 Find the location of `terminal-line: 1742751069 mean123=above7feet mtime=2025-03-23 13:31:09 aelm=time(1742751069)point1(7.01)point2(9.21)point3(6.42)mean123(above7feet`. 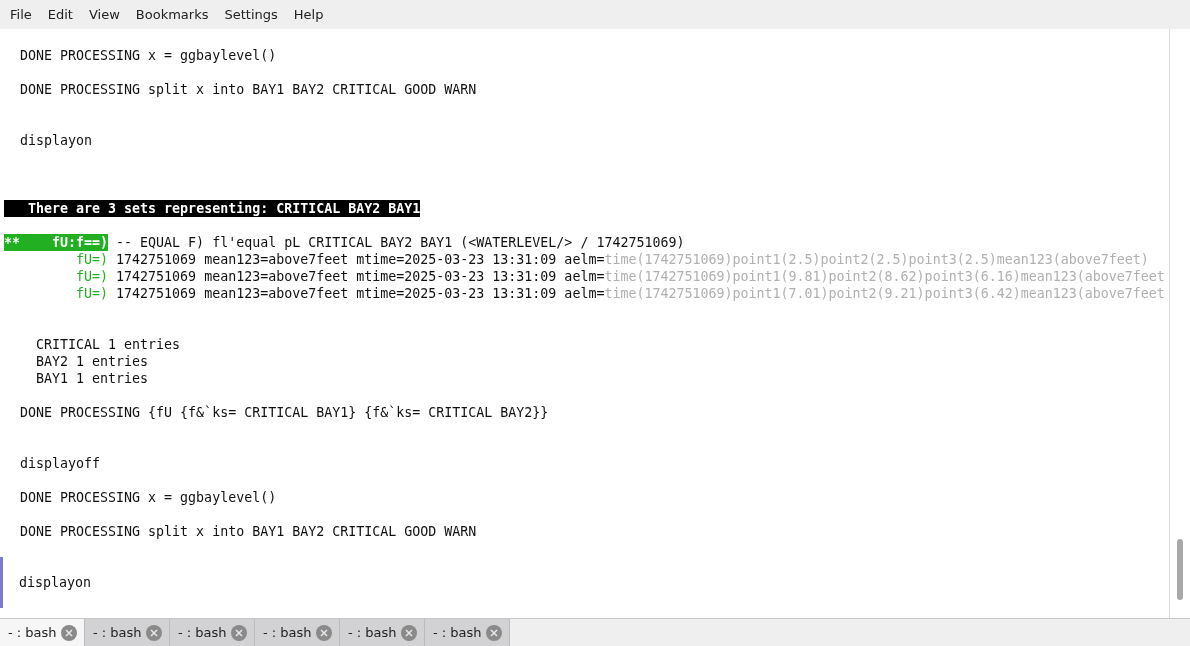

terminal-line: 1742751069 mean123=above7feet mtime=2025-03-23 13:31:09 aelm=time(1742751069)point1(7.01)point2(9.21)point3(6.42)mean123(above7feet is located at coordinates (640, 293).